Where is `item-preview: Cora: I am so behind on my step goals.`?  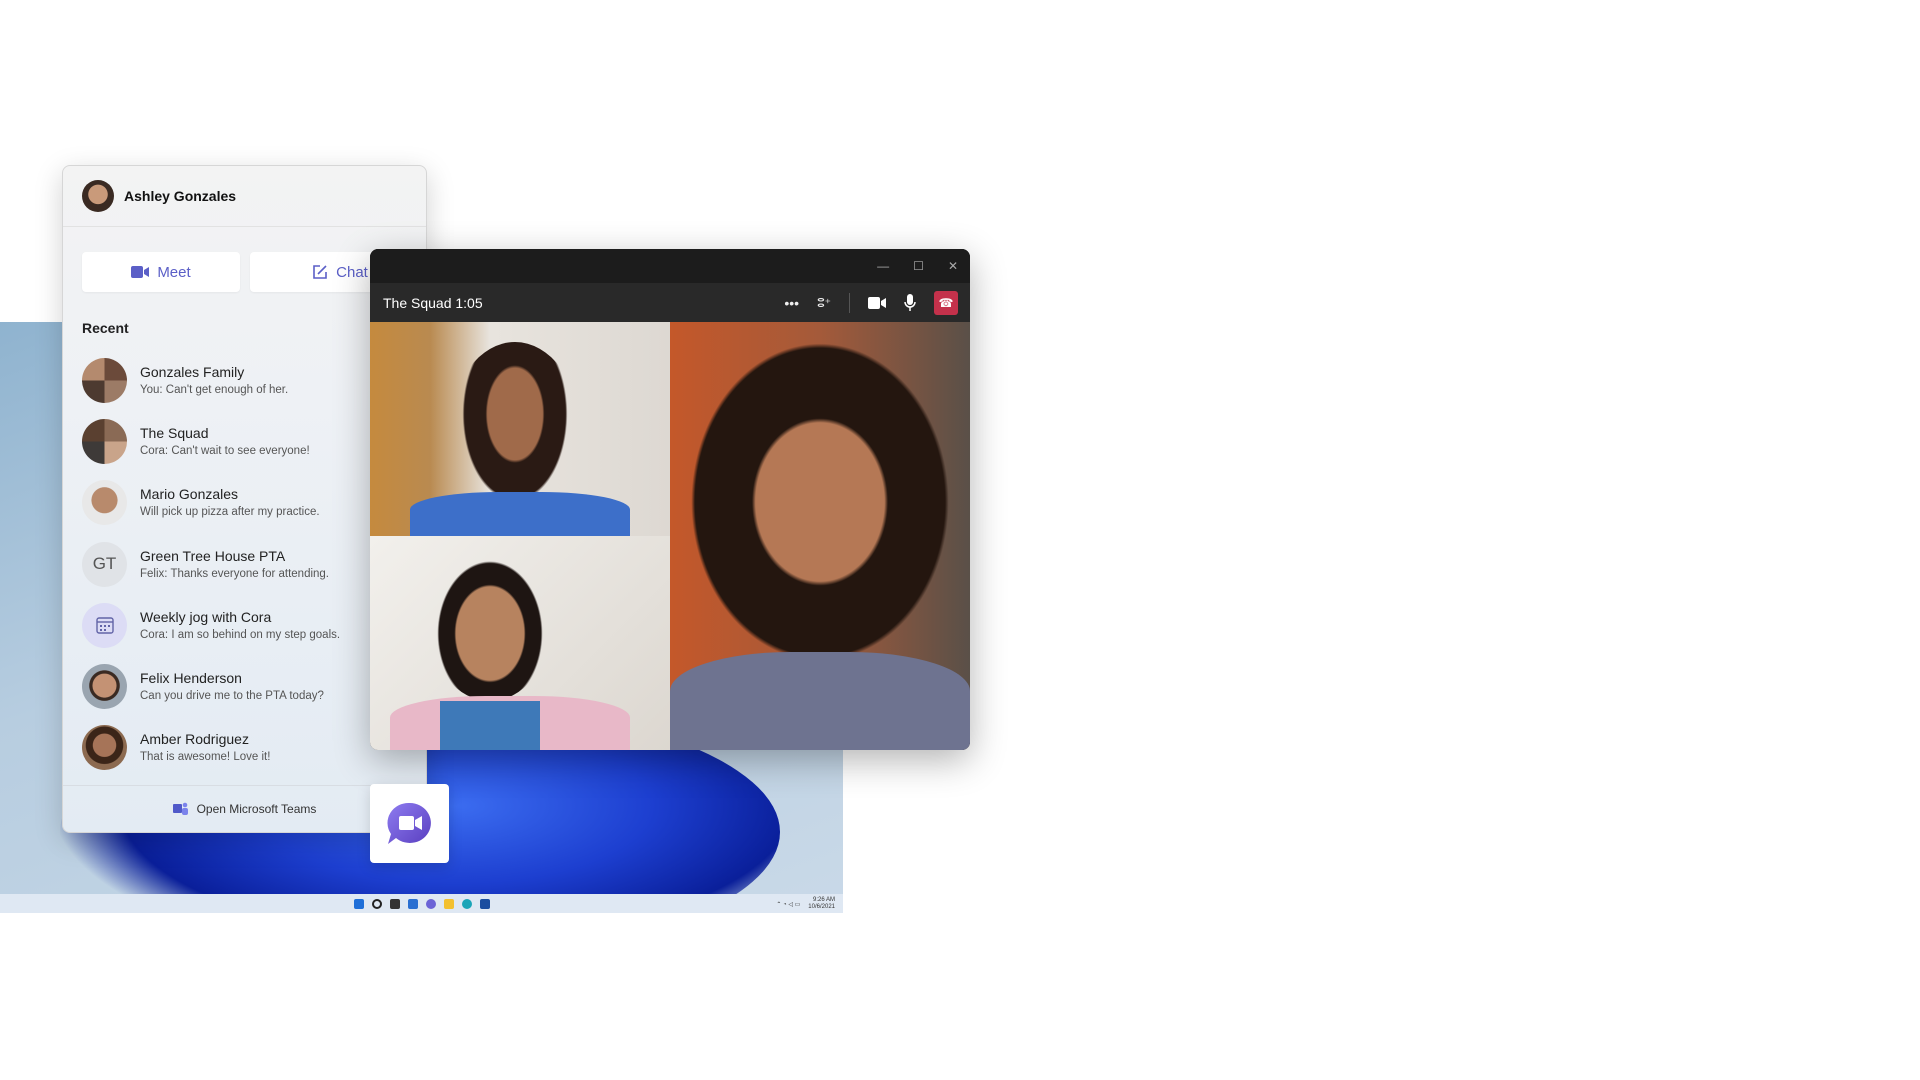
item-preview: Cora: I am so behind on my step goals. is located at coordinates (240, 635).